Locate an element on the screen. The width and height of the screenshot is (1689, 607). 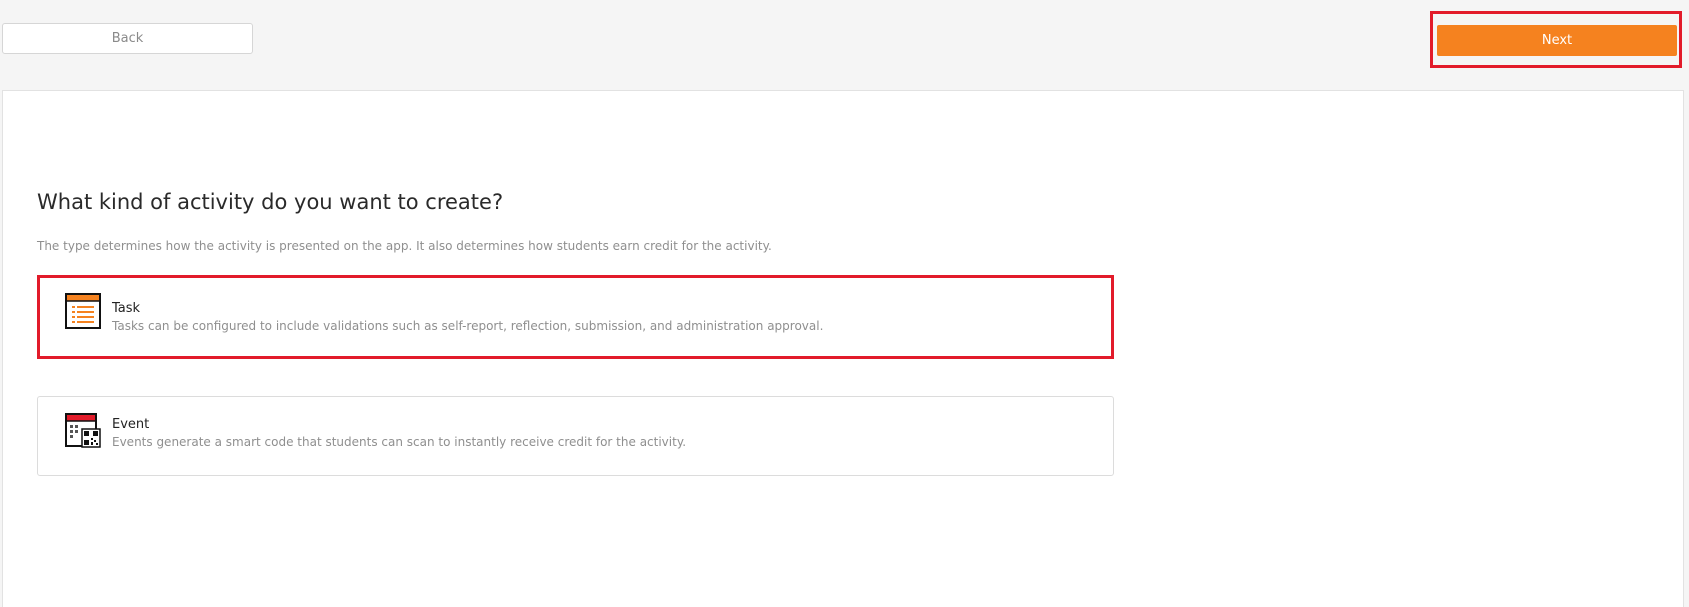
next-button: Next is located at coordinates (1557, 40).